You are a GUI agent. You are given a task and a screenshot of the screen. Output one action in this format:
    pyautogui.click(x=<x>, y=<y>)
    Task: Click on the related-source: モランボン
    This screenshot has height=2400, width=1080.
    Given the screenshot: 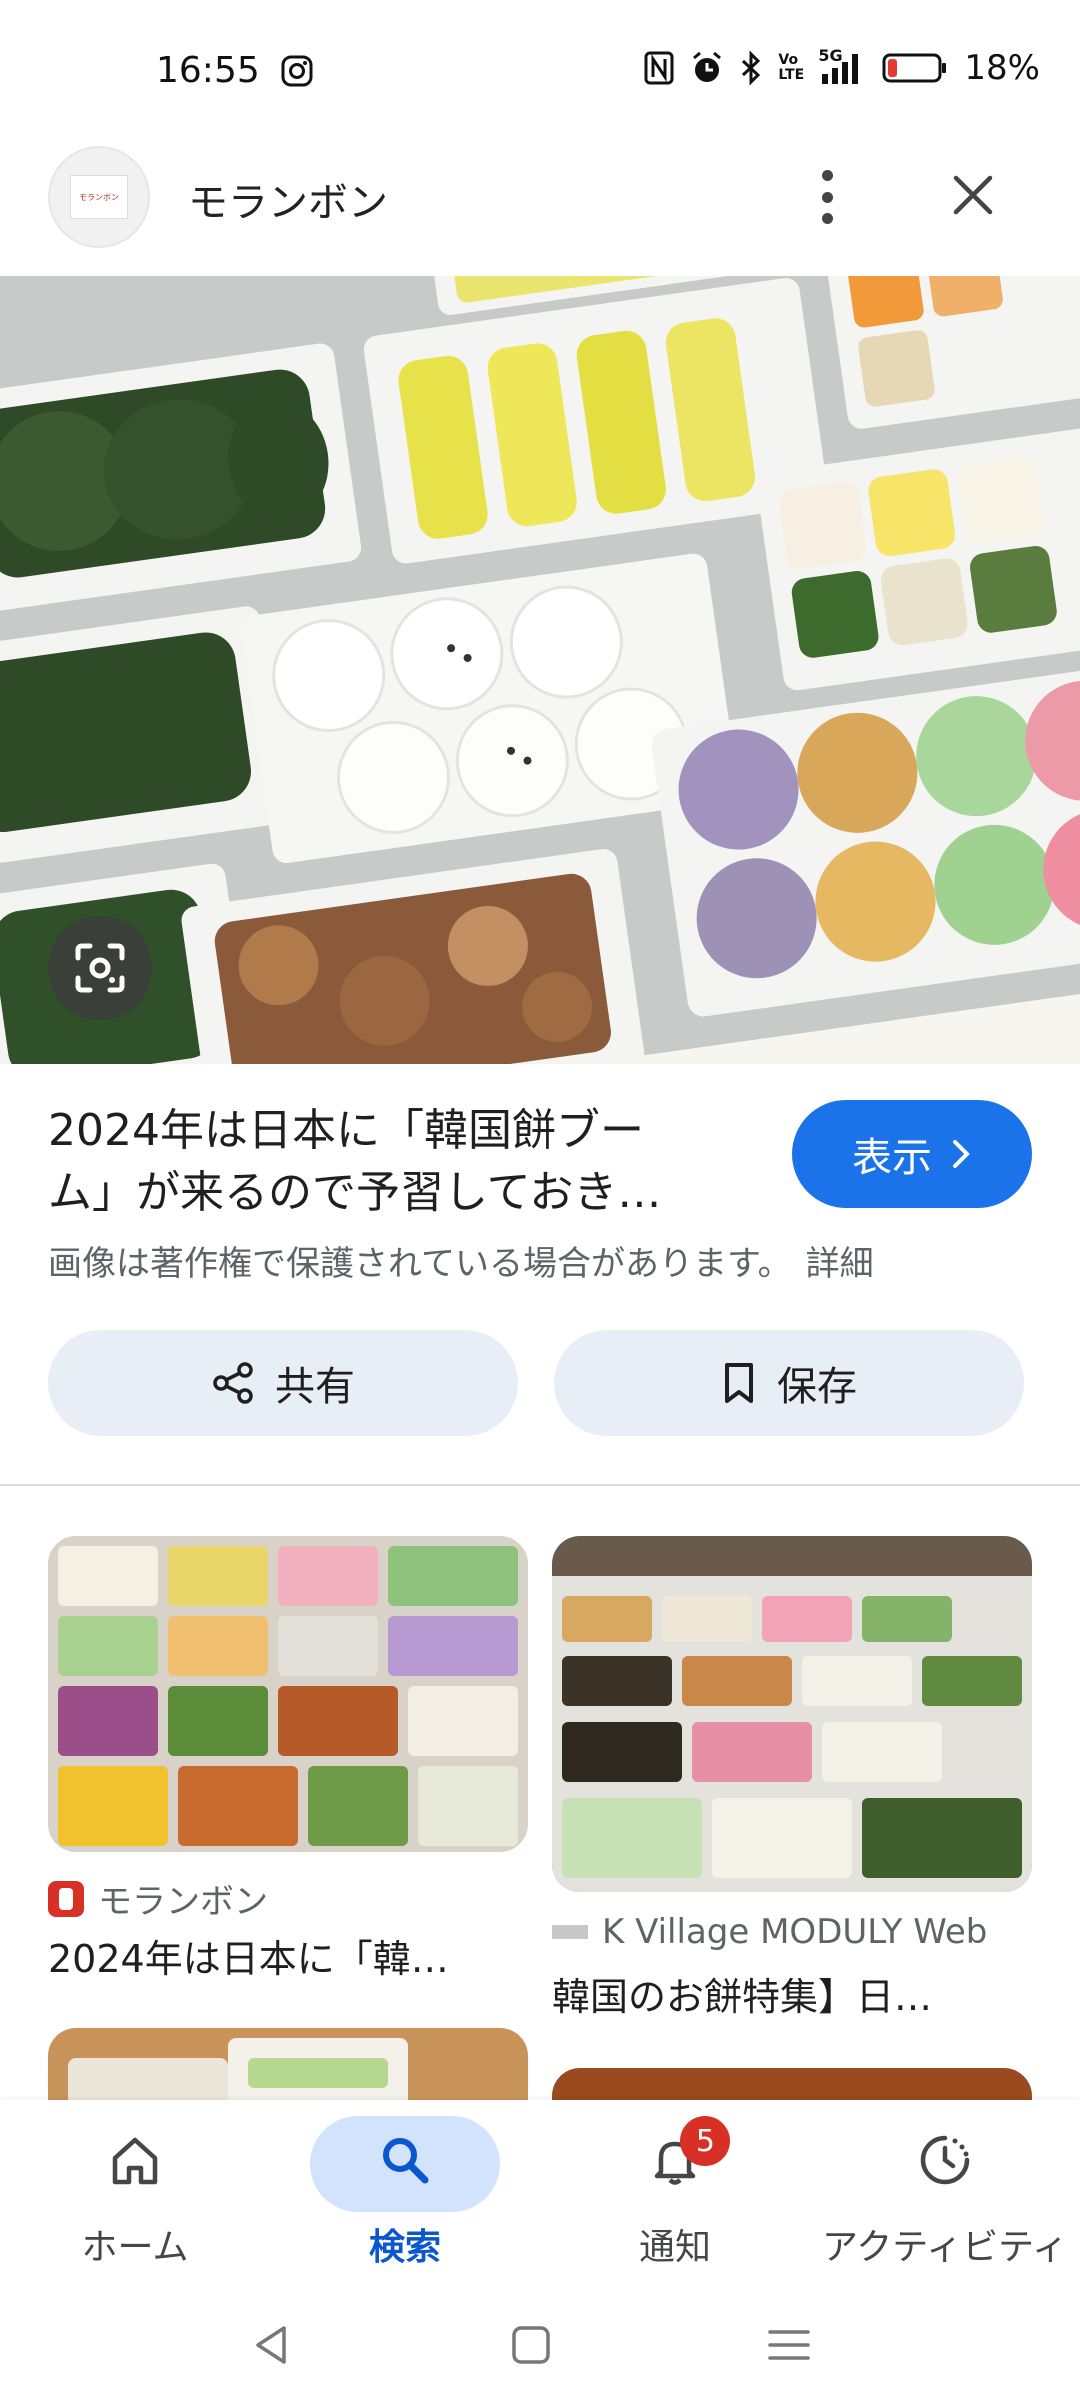 What is the action you would take?
    pyautogui.click(x=158, y=1898)
    